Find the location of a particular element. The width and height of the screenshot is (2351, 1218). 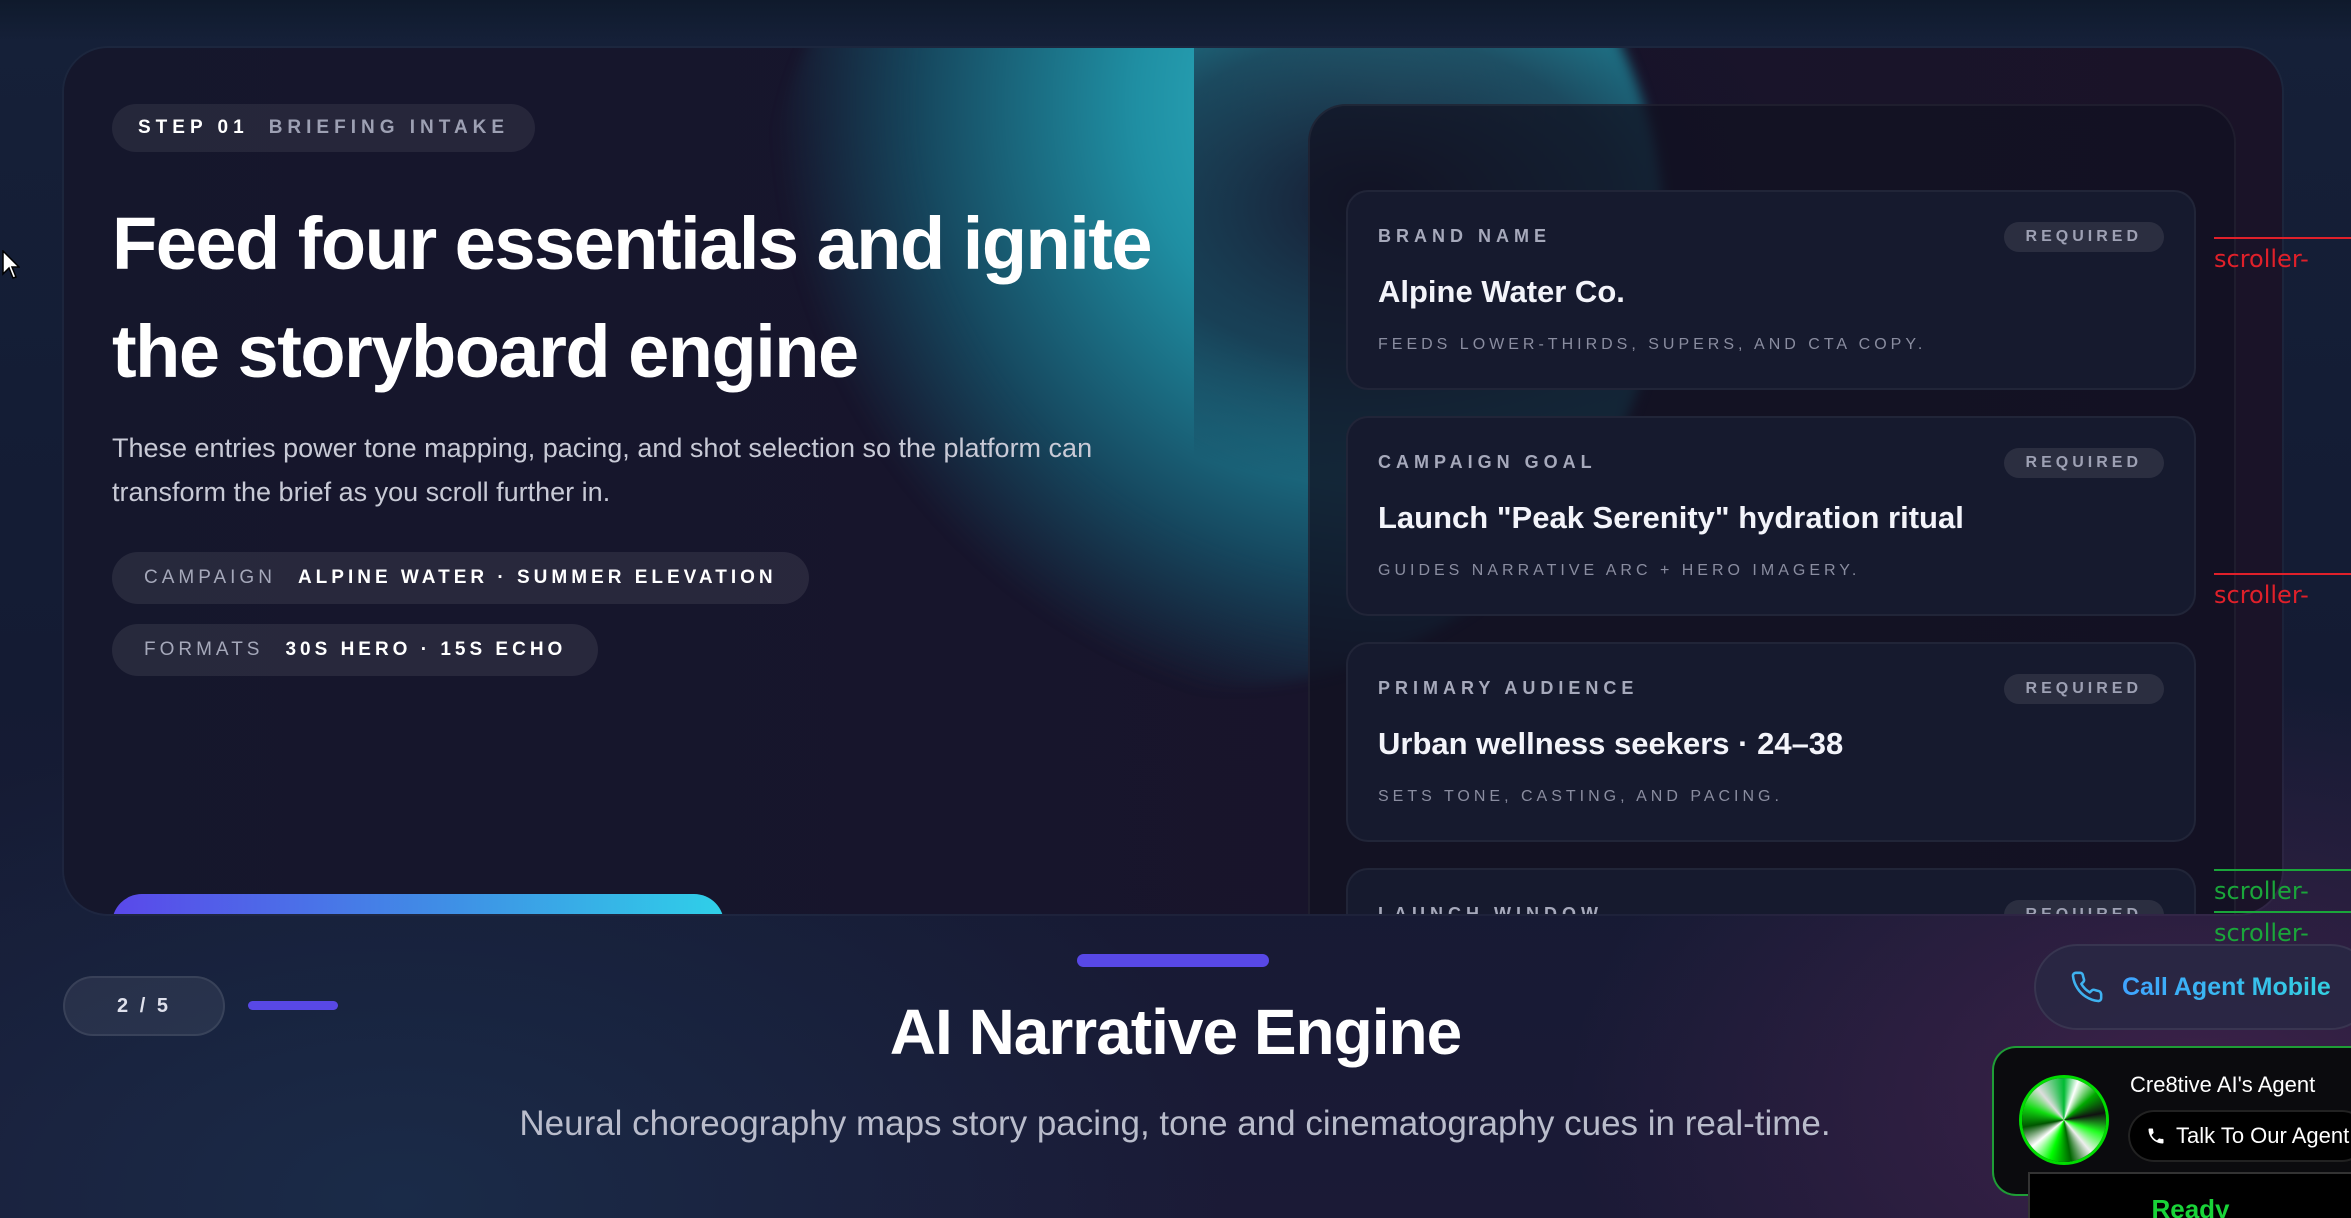

scroller-start-marker: scroller- is located at coordinates (2282, 255).